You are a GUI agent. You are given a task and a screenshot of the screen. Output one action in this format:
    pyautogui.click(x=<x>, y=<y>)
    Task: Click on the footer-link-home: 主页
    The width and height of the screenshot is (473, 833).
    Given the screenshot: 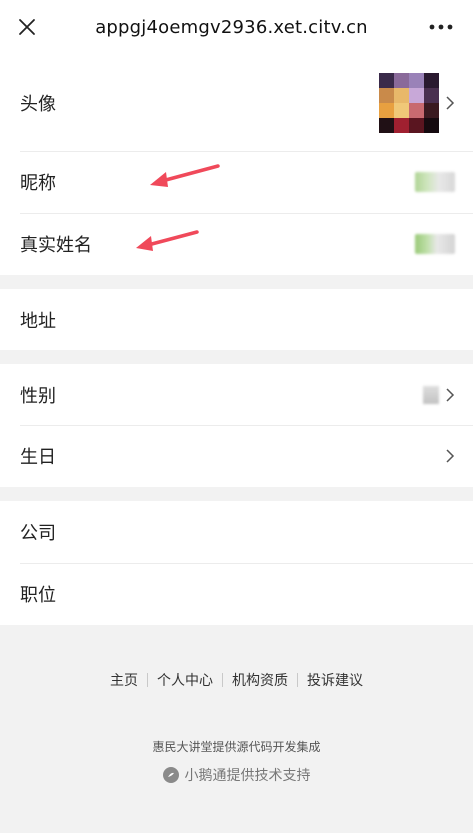 What is the action you would take?
    pyautogui.click(x=124, y=680)
    